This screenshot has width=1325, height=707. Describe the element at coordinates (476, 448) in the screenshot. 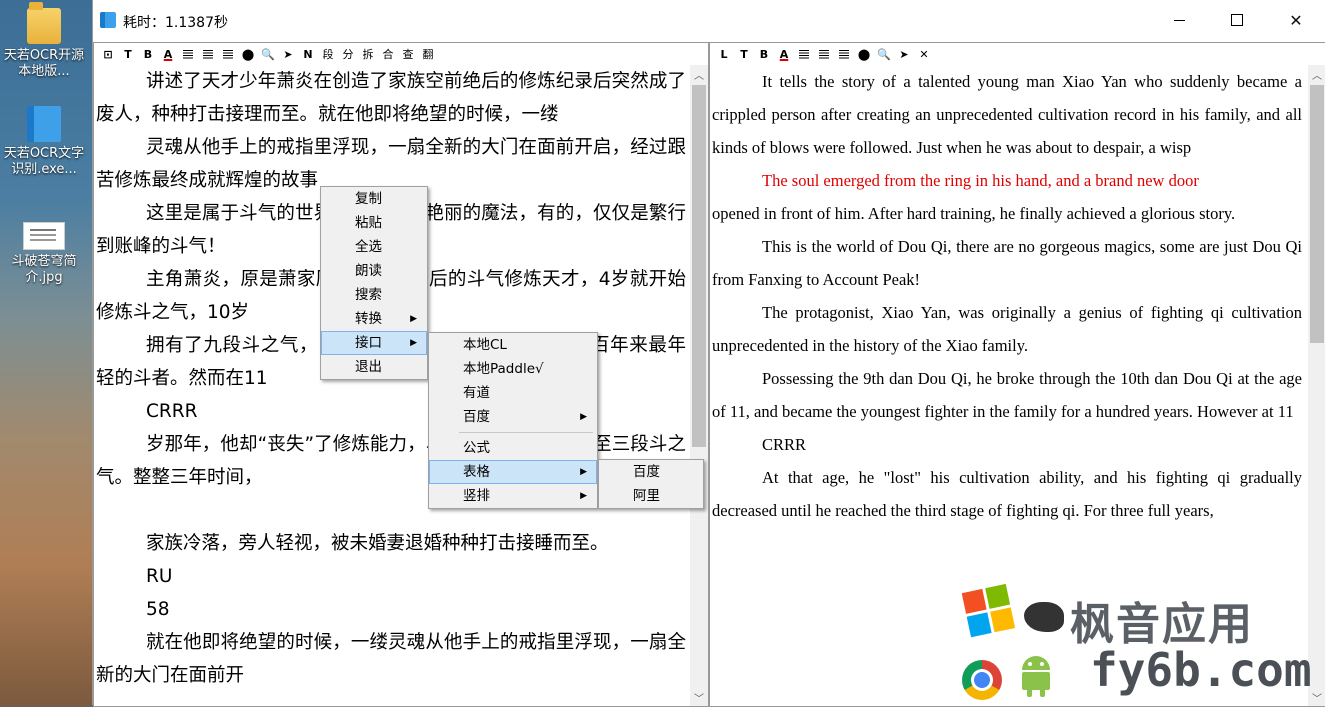

I see `menu-item-label: 公式` at that location.